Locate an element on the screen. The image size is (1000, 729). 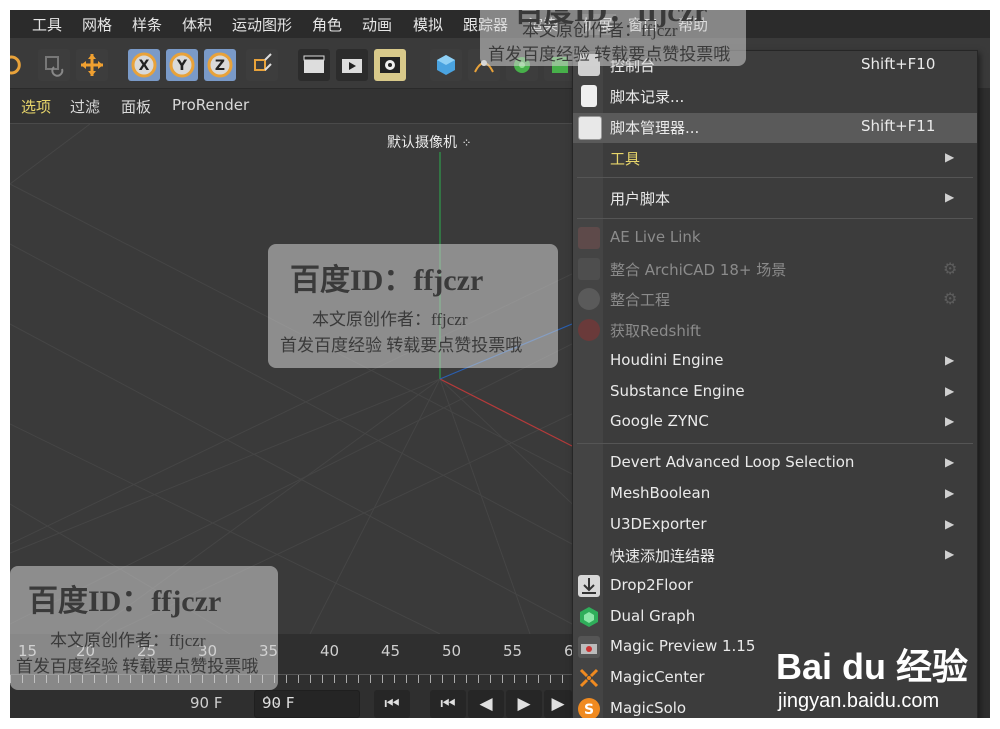
coordinate-system-icon is located at coordinates (262, 65).